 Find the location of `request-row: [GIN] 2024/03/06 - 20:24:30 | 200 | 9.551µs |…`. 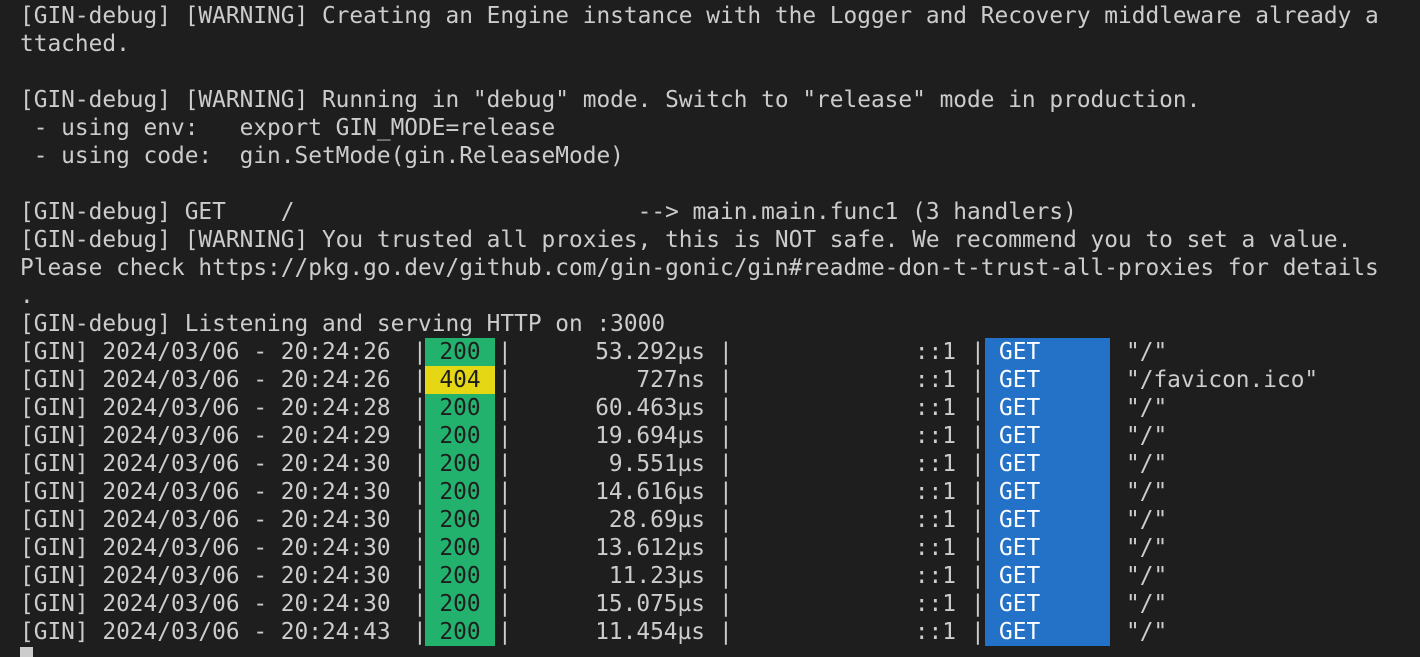

request-row: [GIN] 2024/03/06 - 20:24:30 | 200 | 9.551µs |… is located at coordinates (715, 464).